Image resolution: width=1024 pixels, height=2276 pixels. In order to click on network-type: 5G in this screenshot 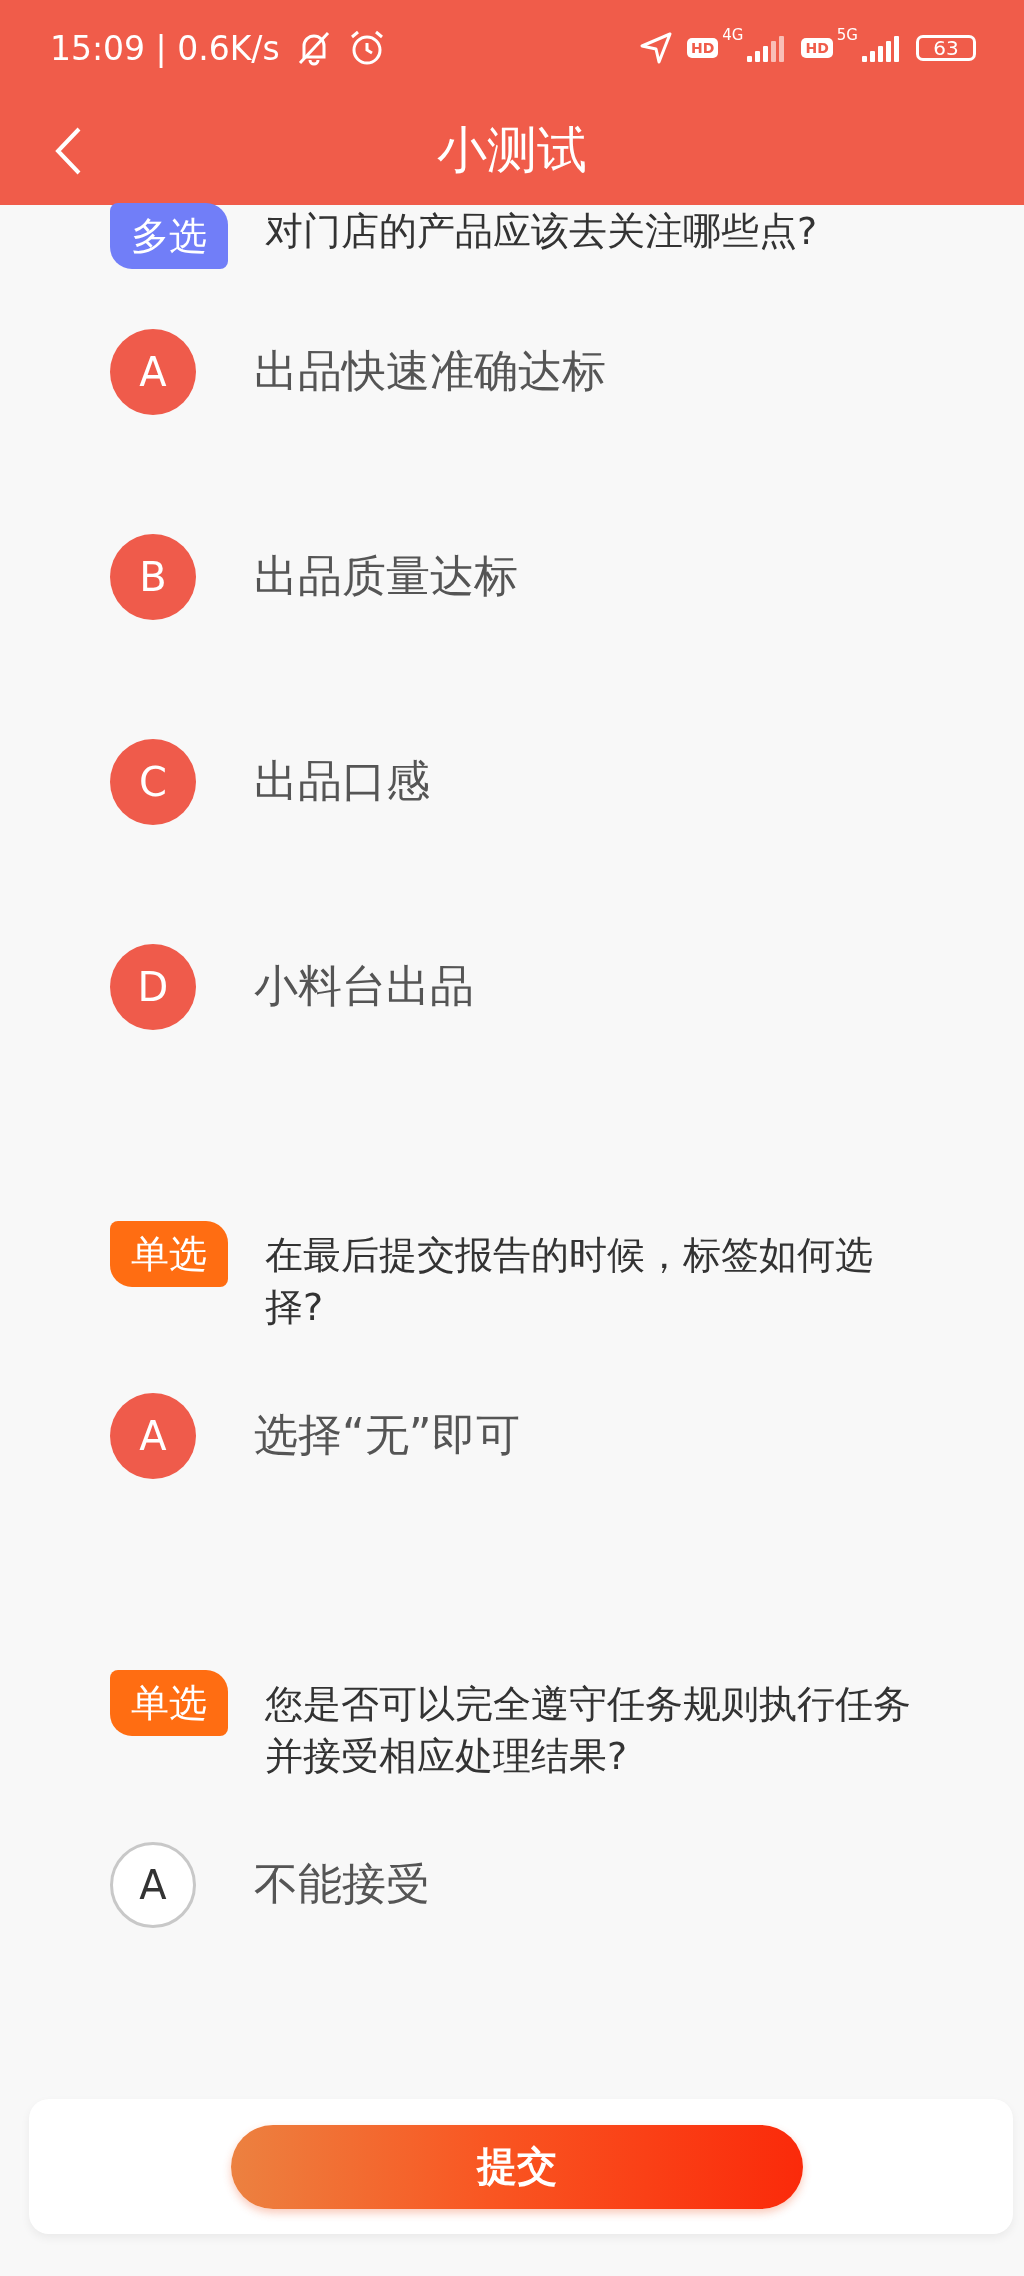, I will do `click(847, 35)`.